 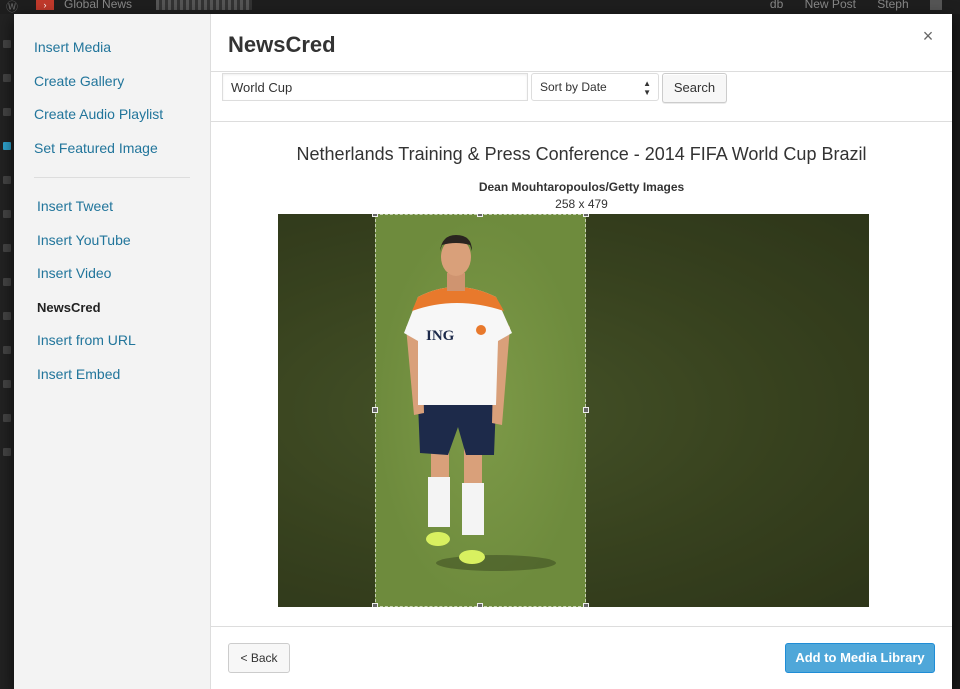 I want to click on menu-item-insert-from-url: Insert from URL, so click(x=112, y=341).